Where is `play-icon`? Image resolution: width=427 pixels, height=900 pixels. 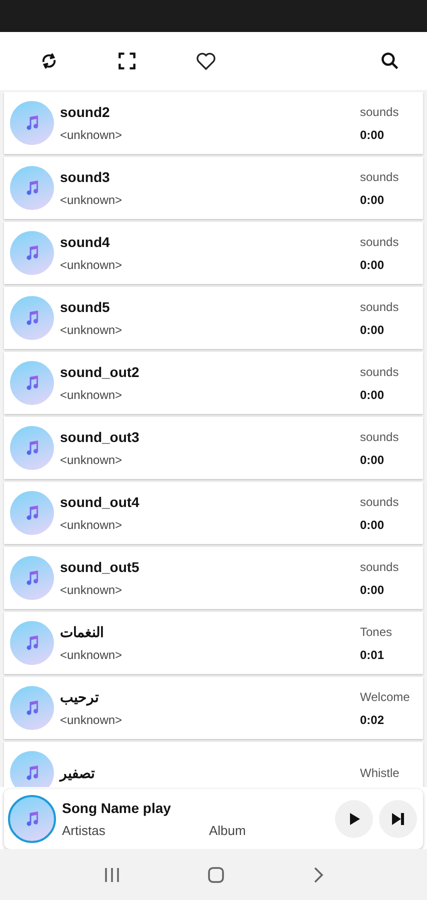 play-icon is located at coordinates (354, 819).